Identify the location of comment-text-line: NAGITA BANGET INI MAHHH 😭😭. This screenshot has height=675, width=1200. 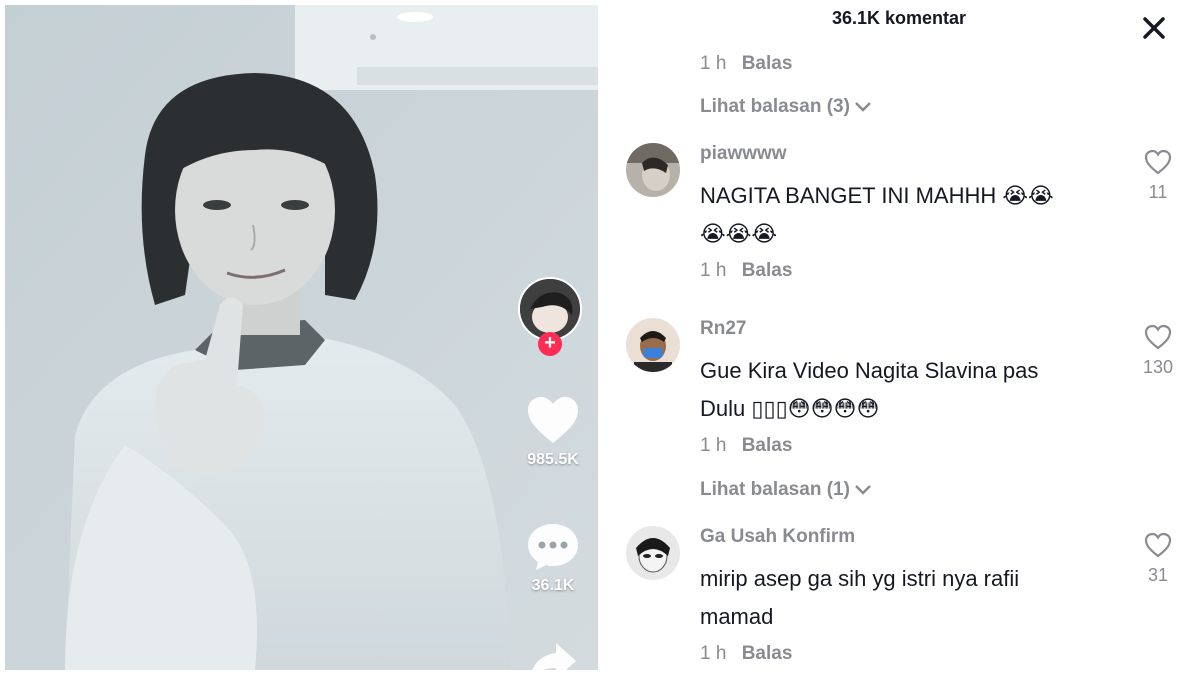
(877, 195).